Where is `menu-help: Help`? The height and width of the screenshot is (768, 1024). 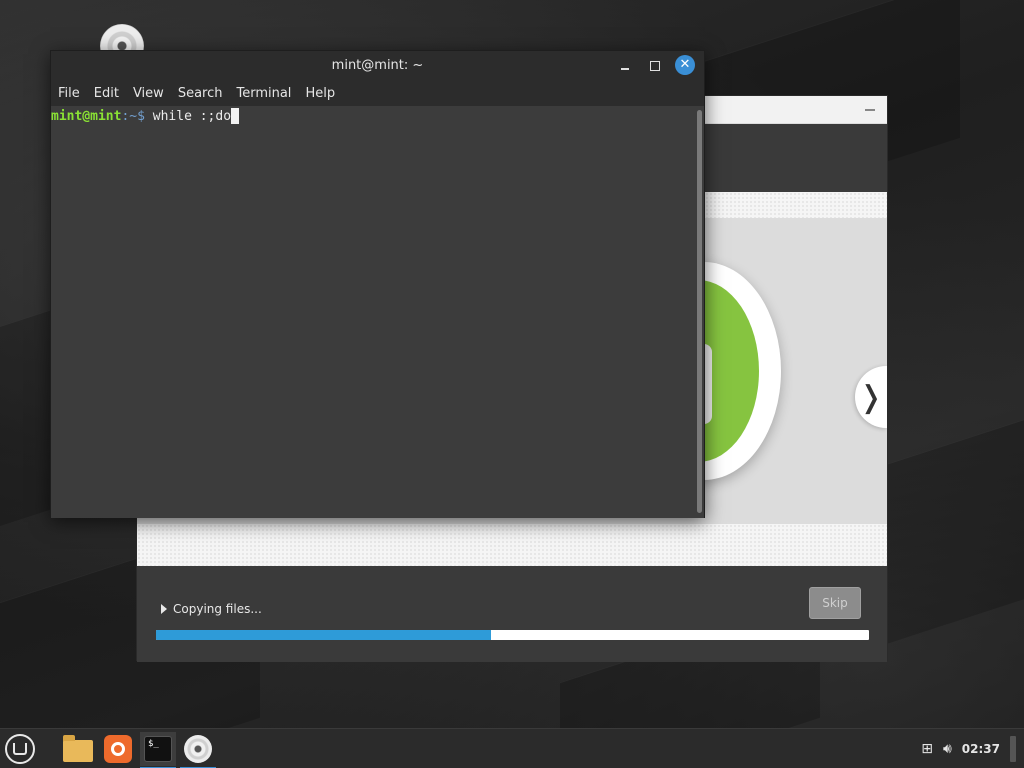
menu-help: Help is located at coordinates (320, 93).